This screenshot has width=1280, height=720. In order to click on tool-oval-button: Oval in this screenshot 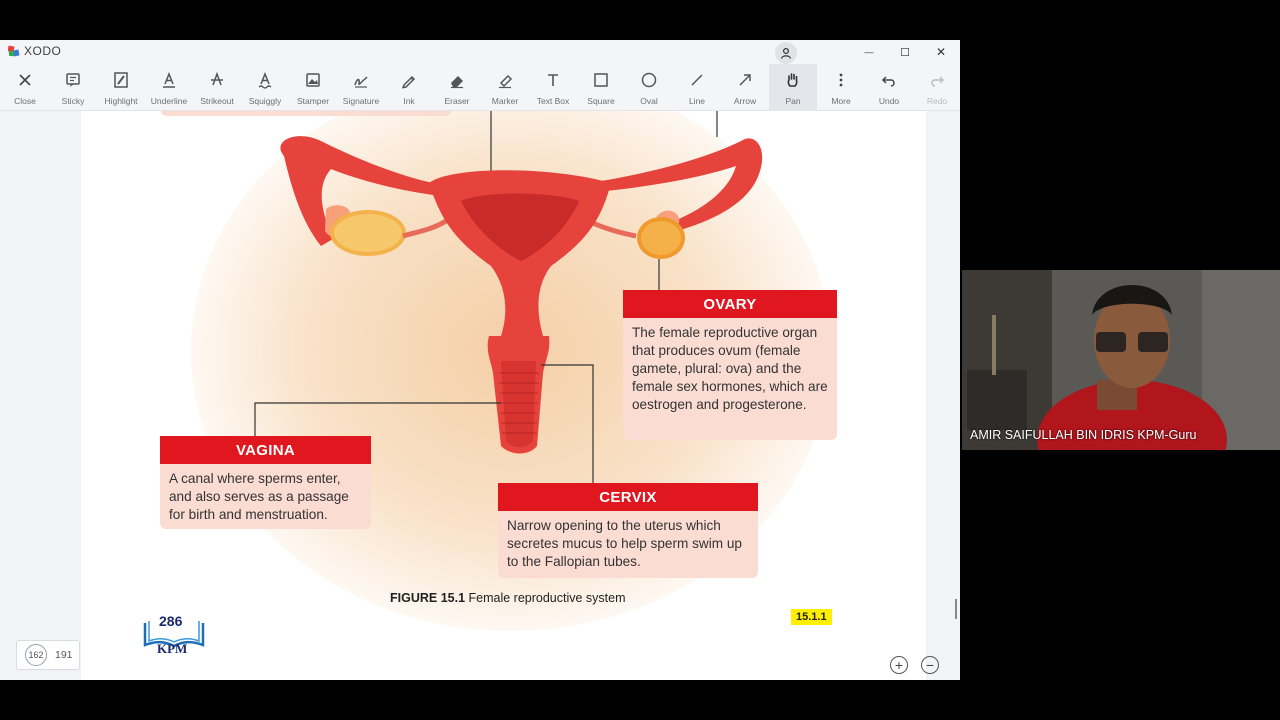, I will do `click(649, 87)`.